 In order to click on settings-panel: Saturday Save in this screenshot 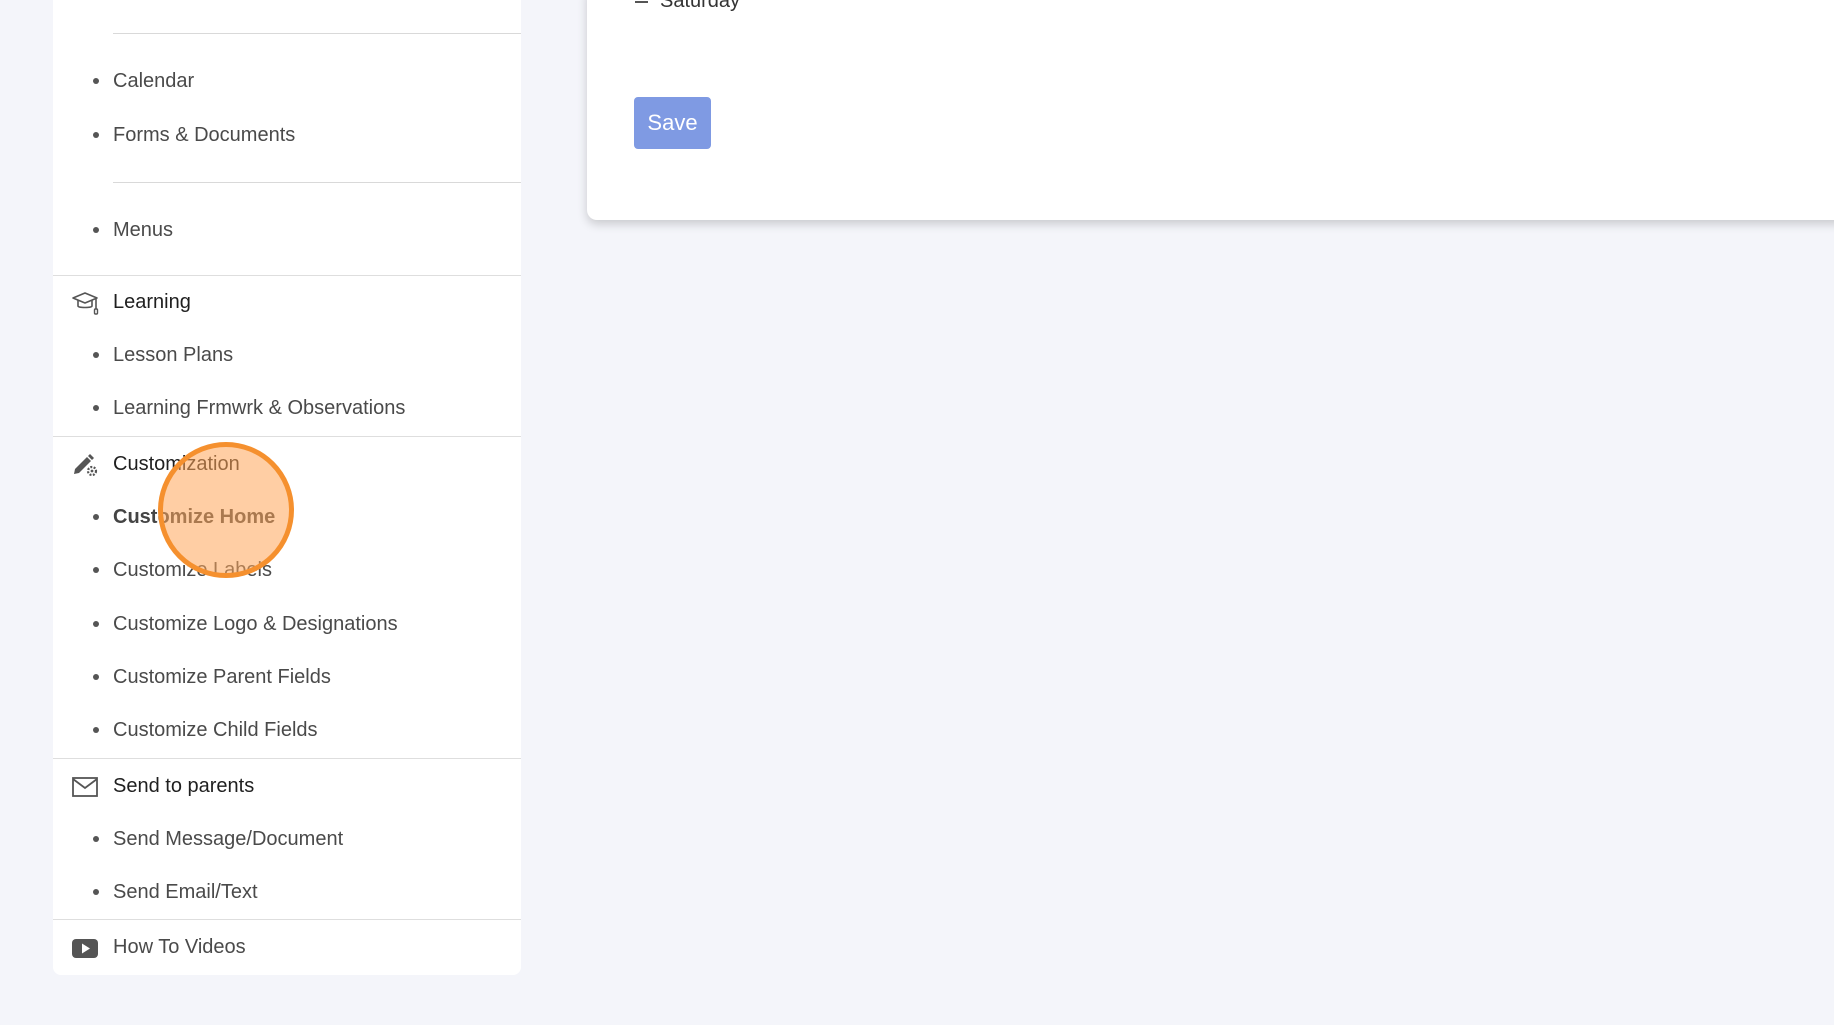, I will do `click(1210, 110)`.